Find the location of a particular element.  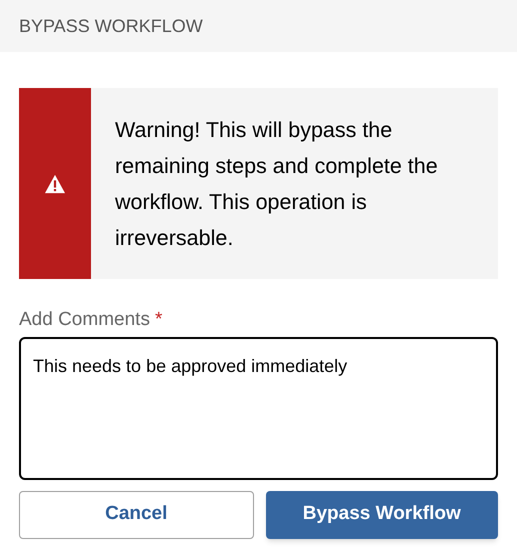

warning-icon is located at coordinates (55, 184).